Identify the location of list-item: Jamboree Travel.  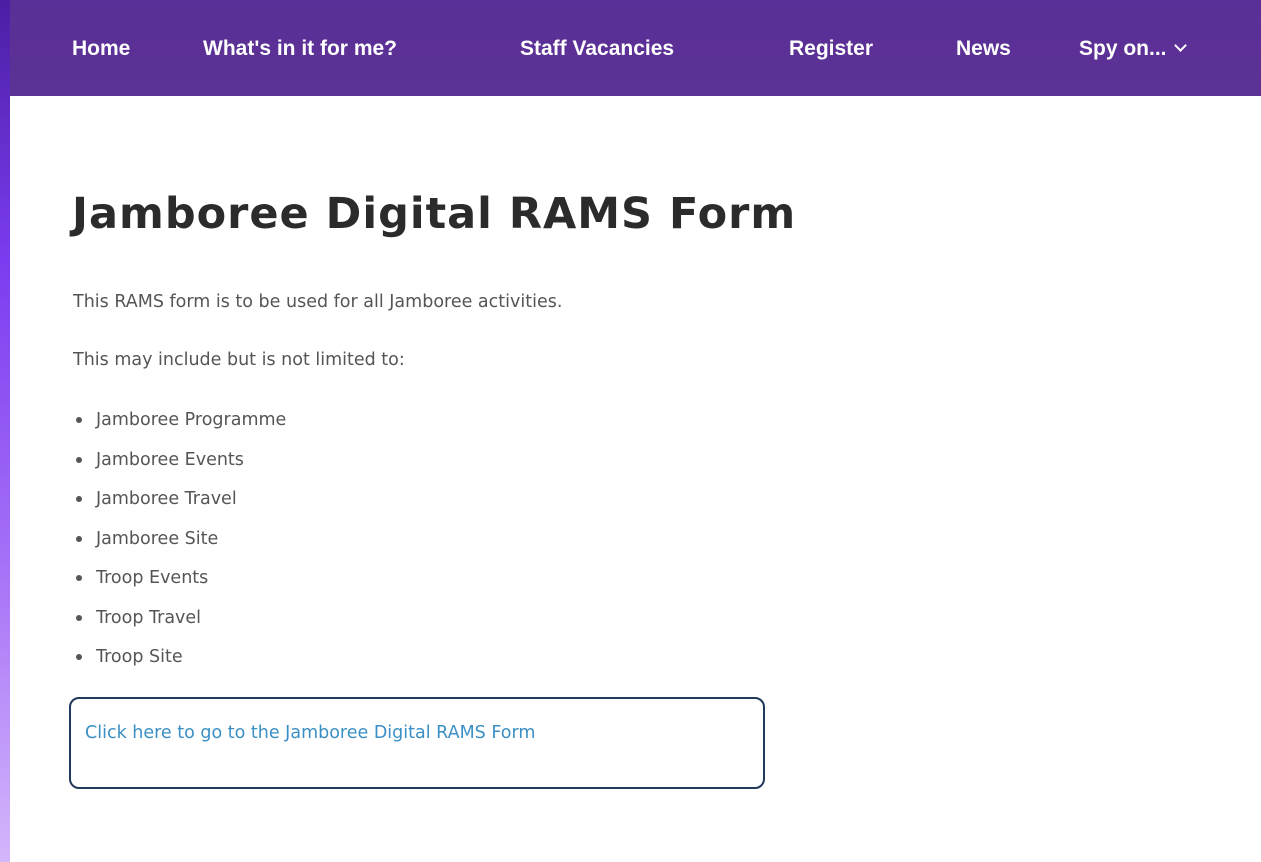
(179, 507).